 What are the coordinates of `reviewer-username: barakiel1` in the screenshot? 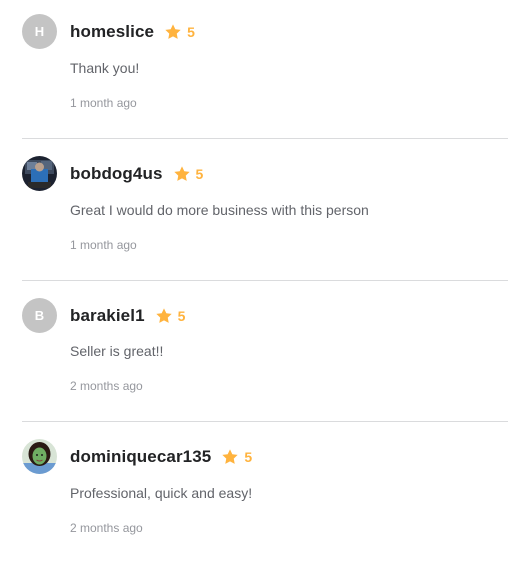 It's located at (107, 316).